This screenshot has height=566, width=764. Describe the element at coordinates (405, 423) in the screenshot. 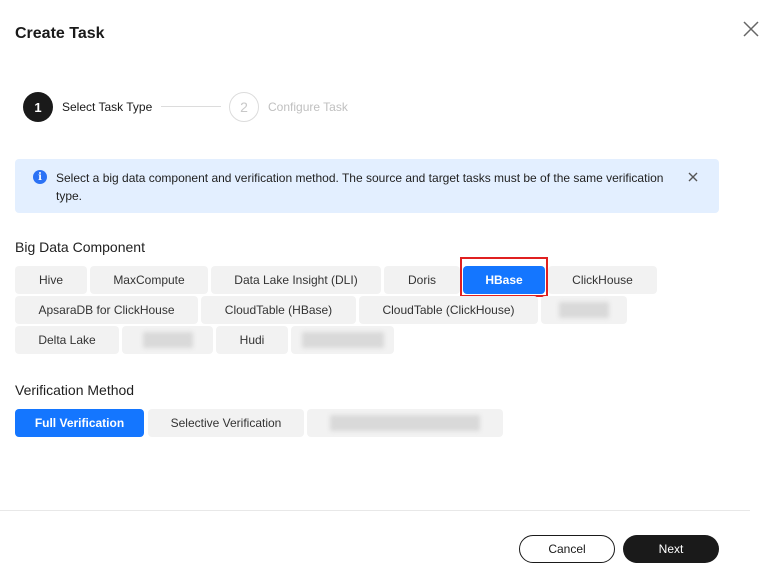

I see `verification-option-redacted` at that location.